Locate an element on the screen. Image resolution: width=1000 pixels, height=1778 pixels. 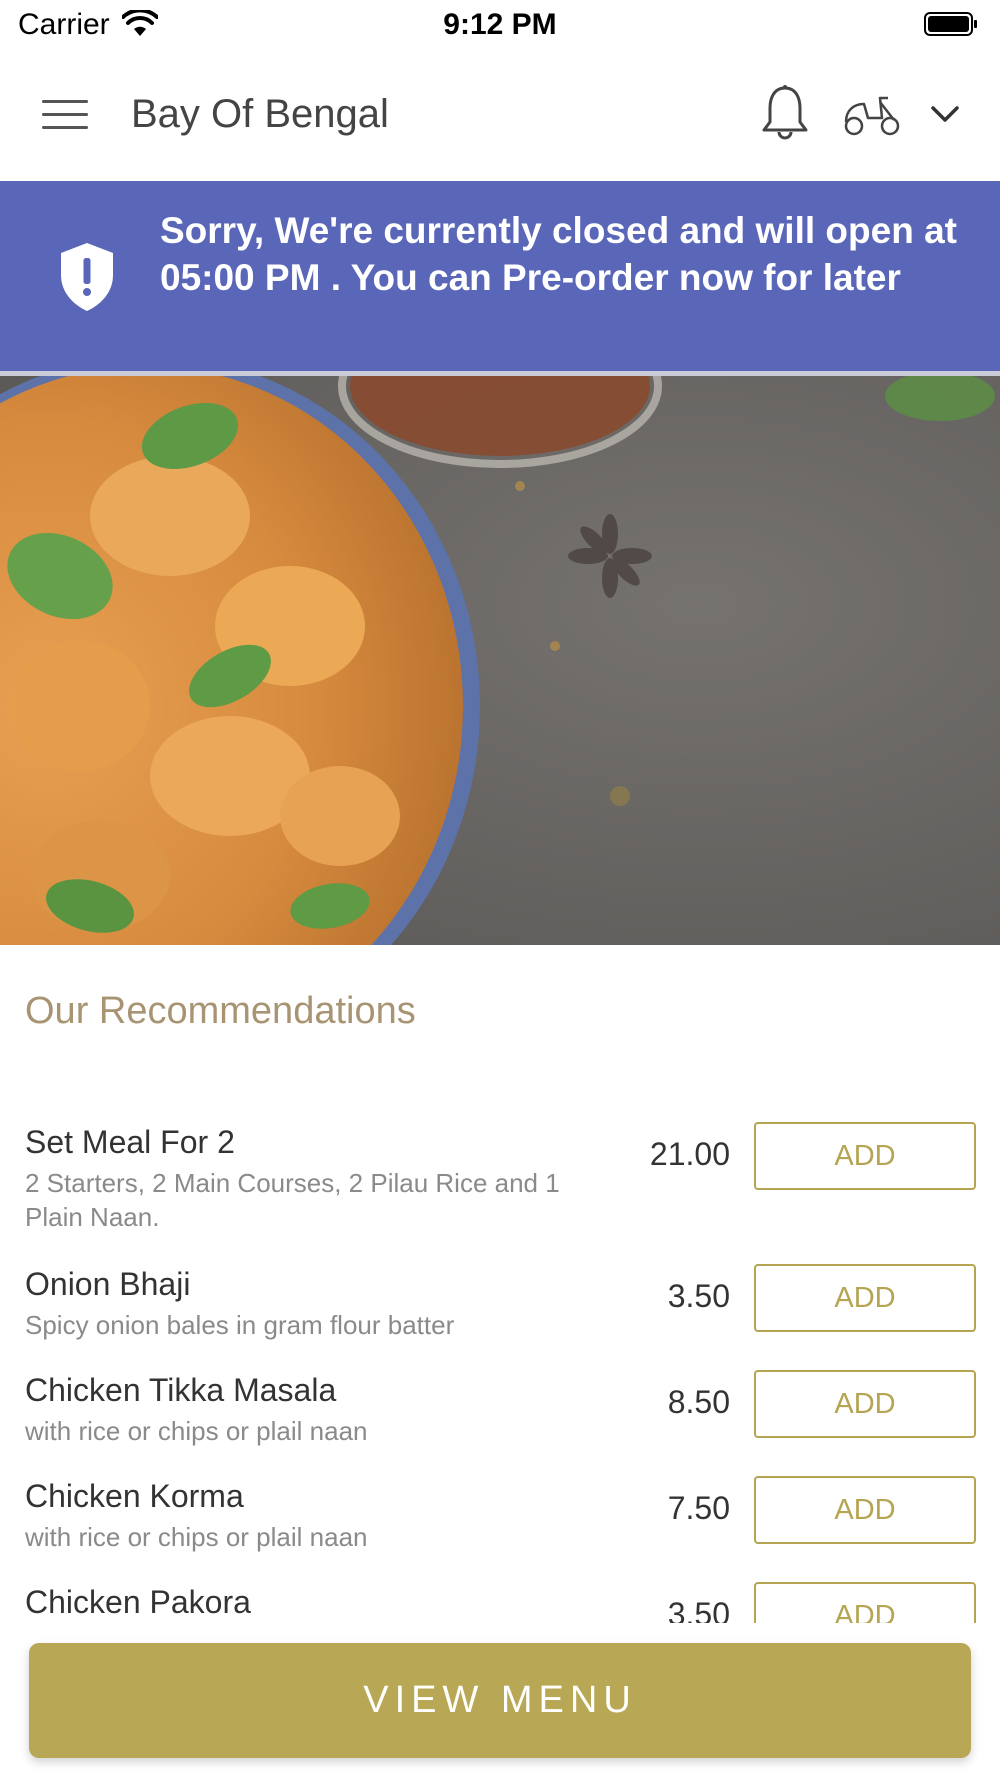
recommendations-title: Our Recommendations is located at coordinates (220, 1011).